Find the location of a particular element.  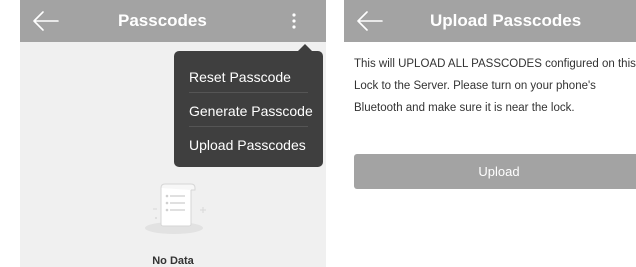

page-title: Upload Passcodes is located at coordinates (506, 20).